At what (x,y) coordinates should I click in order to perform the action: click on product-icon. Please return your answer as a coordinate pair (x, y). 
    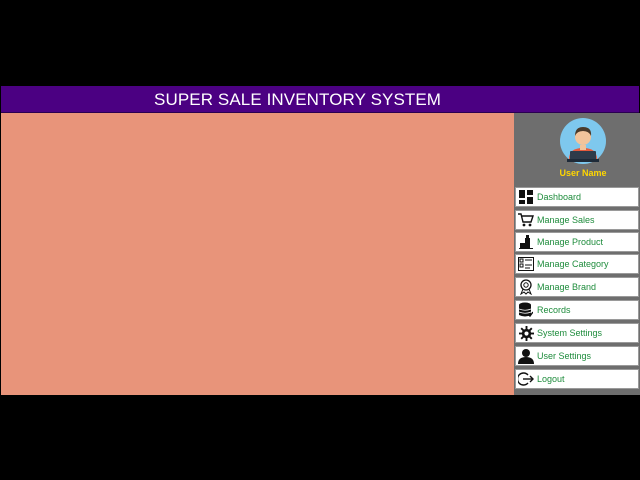
    Looking at the image, I should click on (526, 242).